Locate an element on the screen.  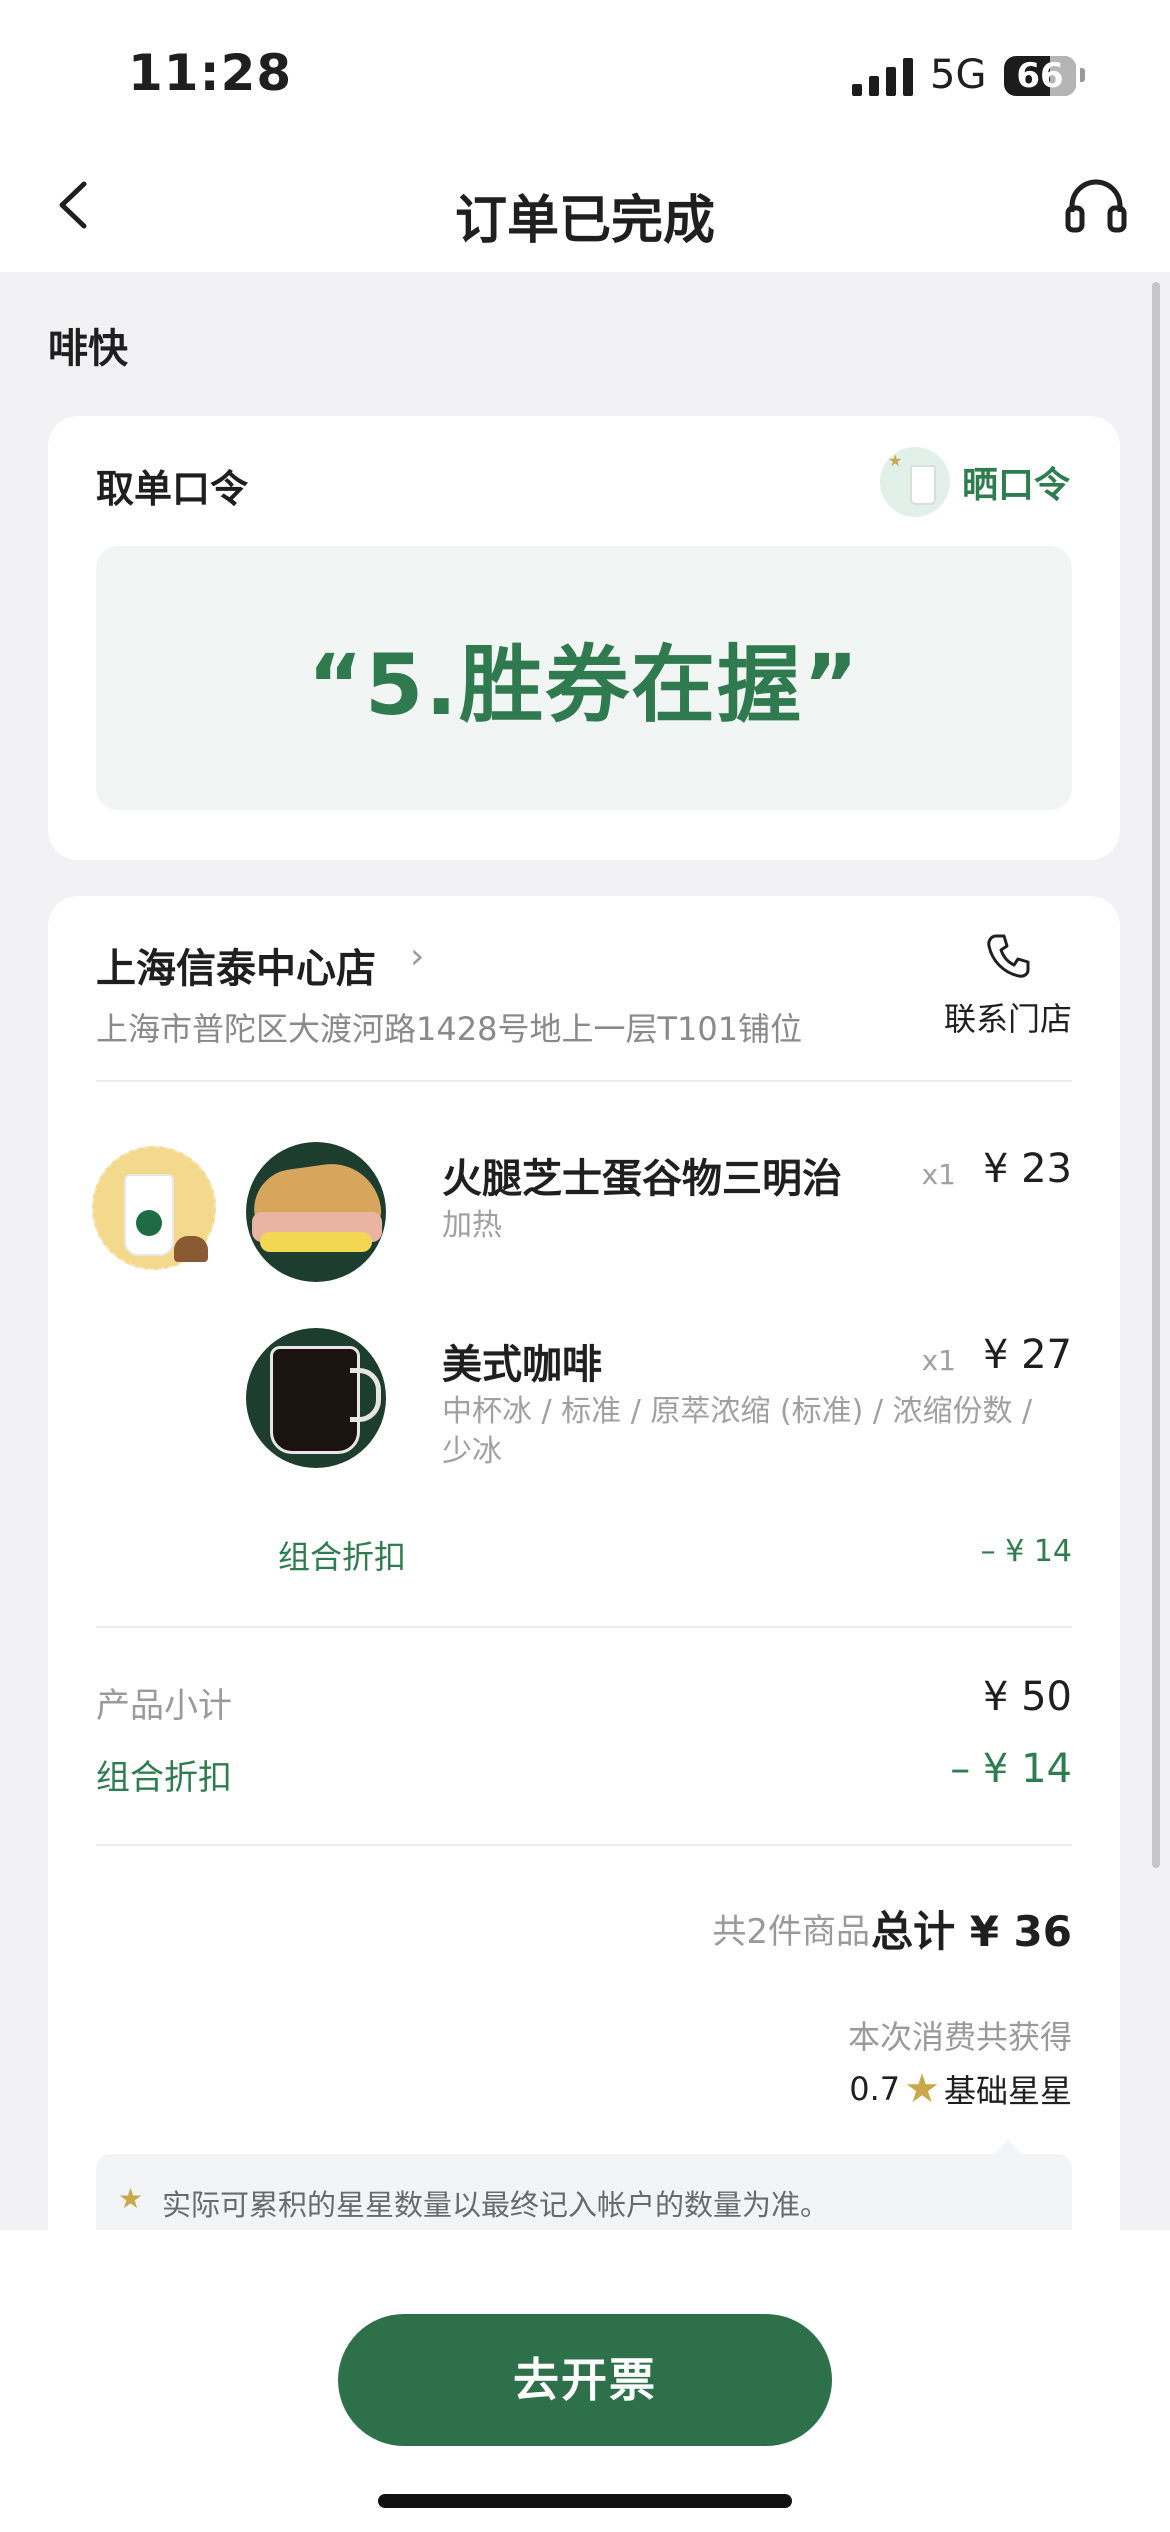
store-address: 上海市普陀区大渡河路1428号地上一层T101铺位 is located at coordinates (449, 1029).